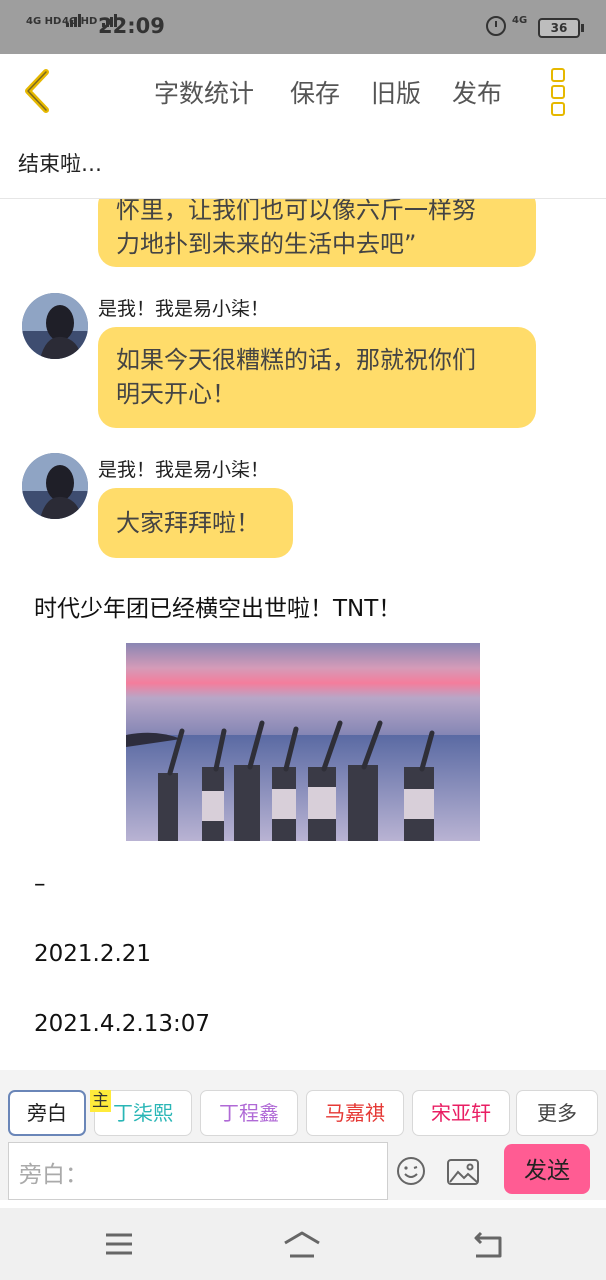 This screenshot has width=606, height=1280. Describe the element at coordinates (198, 1171) in the screenshot. I see `message-input: 旁白：` at that location.